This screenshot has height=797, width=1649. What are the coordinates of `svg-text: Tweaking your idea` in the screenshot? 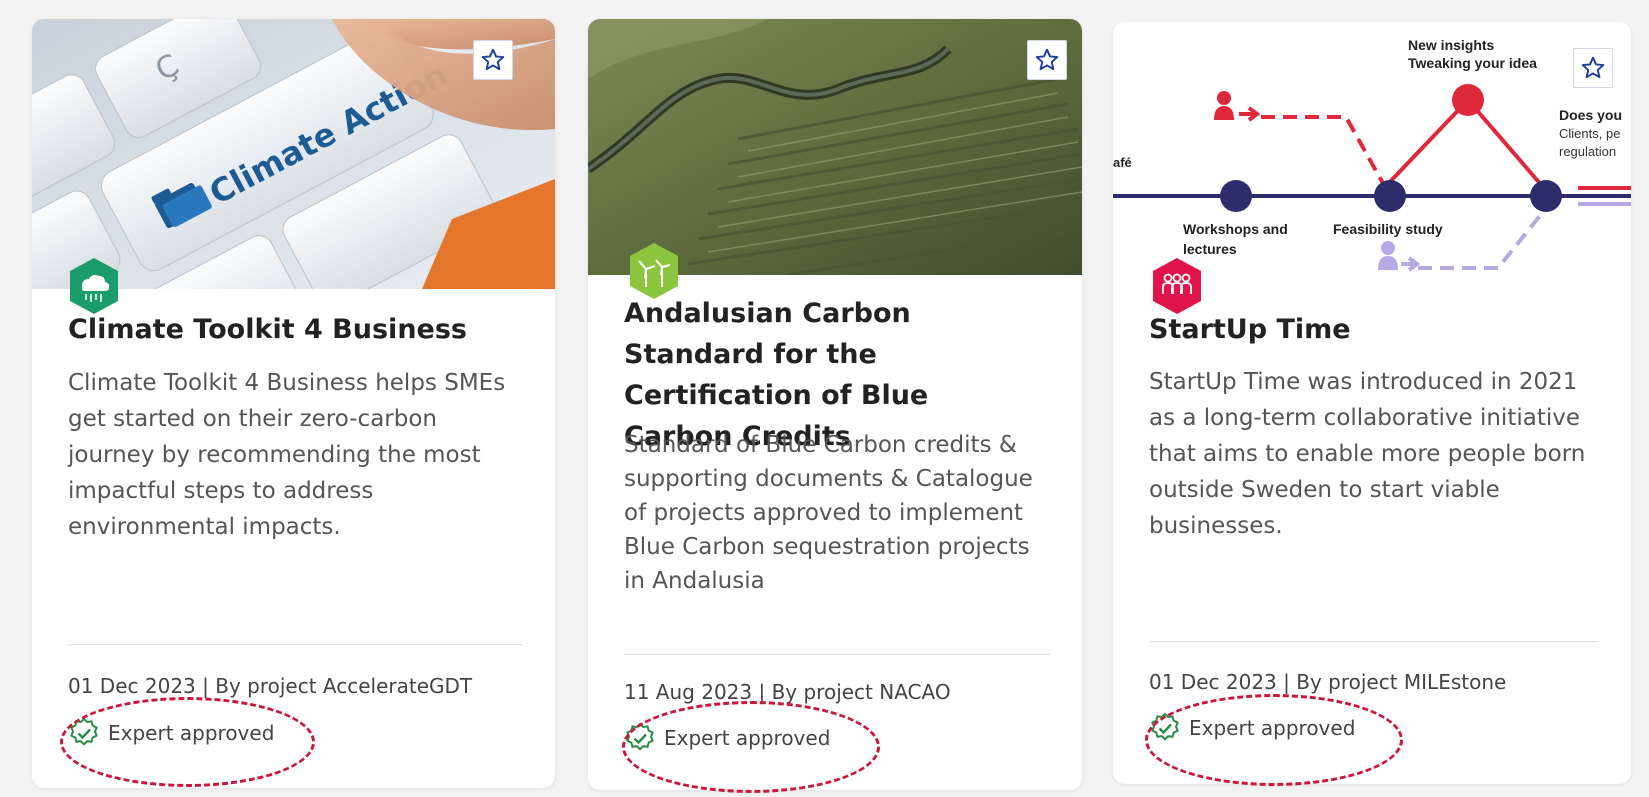 It's located at (1472, 63).